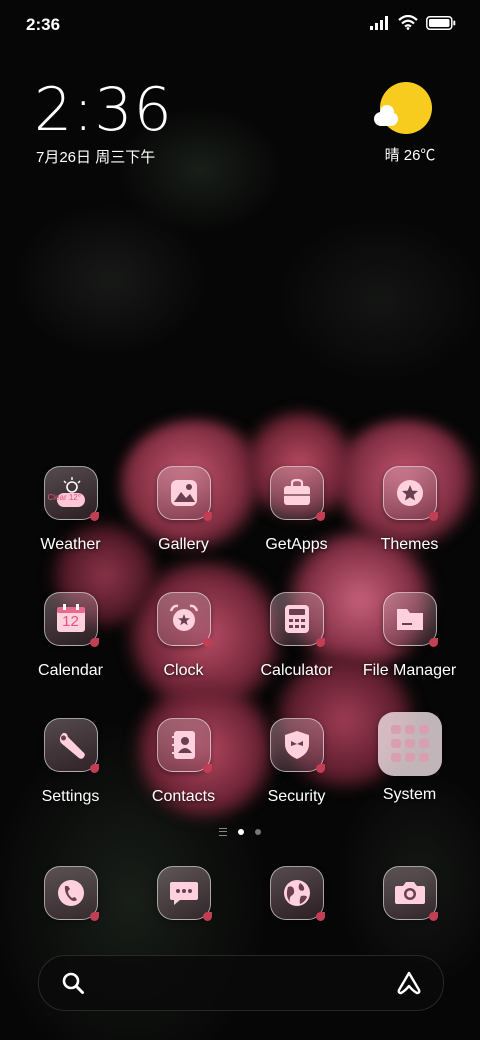 The height and width of the screenshot is (1040, 480). I want to click on app-contacts: Contacts, so click(183, 762).